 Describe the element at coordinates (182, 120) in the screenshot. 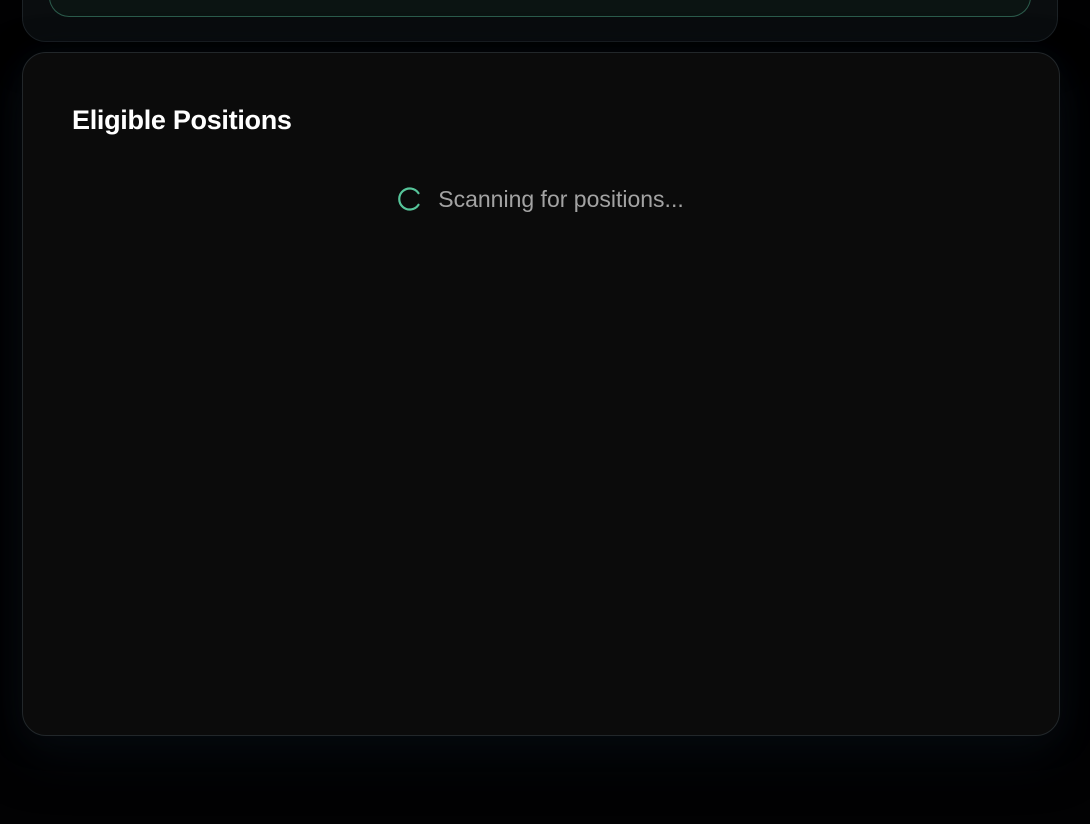

I see `card-title: Eligible Positions` at that location.